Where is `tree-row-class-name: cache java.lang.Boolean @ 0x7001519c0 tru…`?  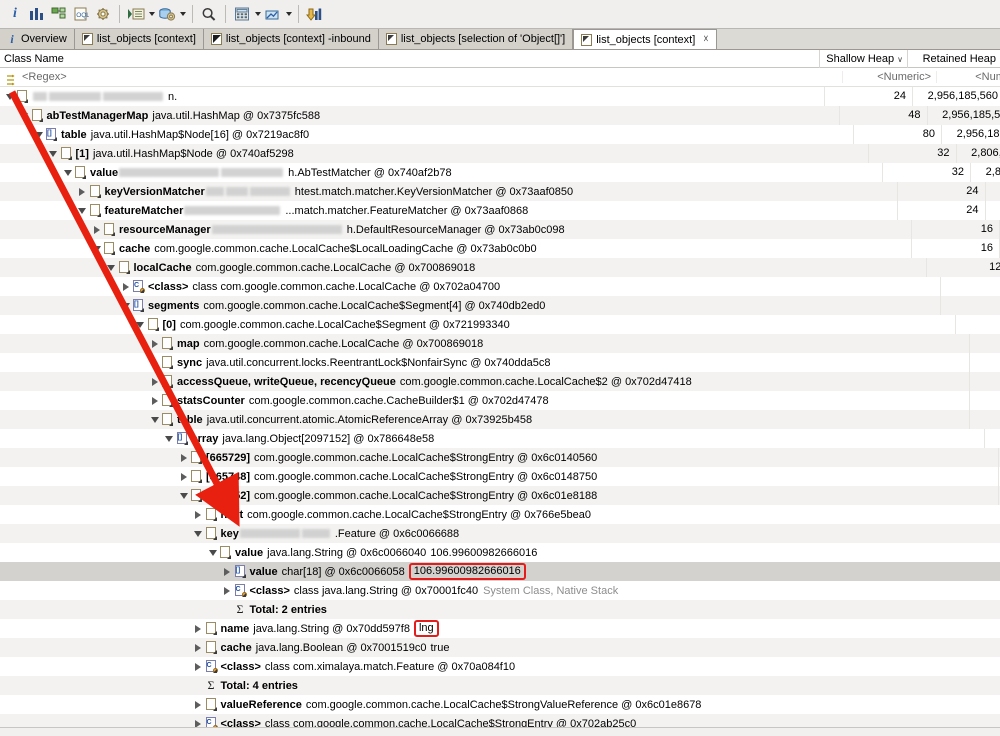
tree-row-class-name: cache java.lang.Boolean @ 0x7001519c0 tru… is located at coordinates (500, 647).